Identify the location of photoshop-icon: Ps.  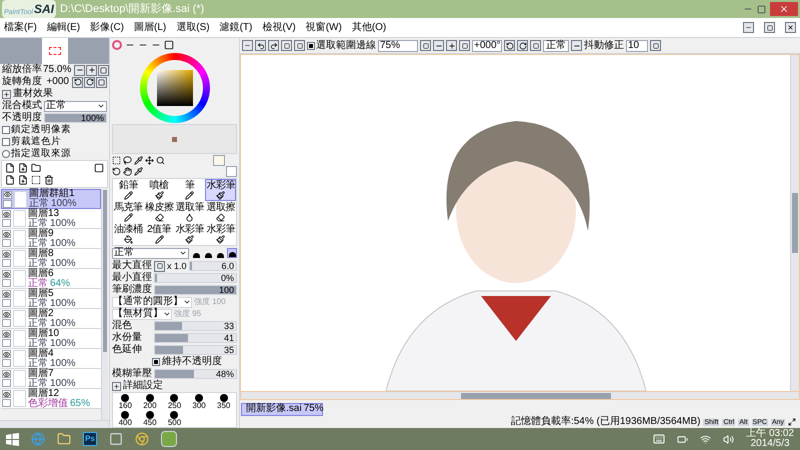
(90, 439).